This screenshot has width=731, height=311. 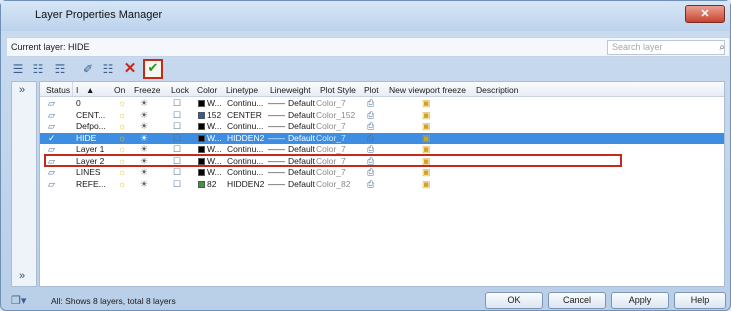 What do you see at coordinates (640, 300) in the screenshot?
I see `apply-button: Apply` at bounding box center [640, 300].